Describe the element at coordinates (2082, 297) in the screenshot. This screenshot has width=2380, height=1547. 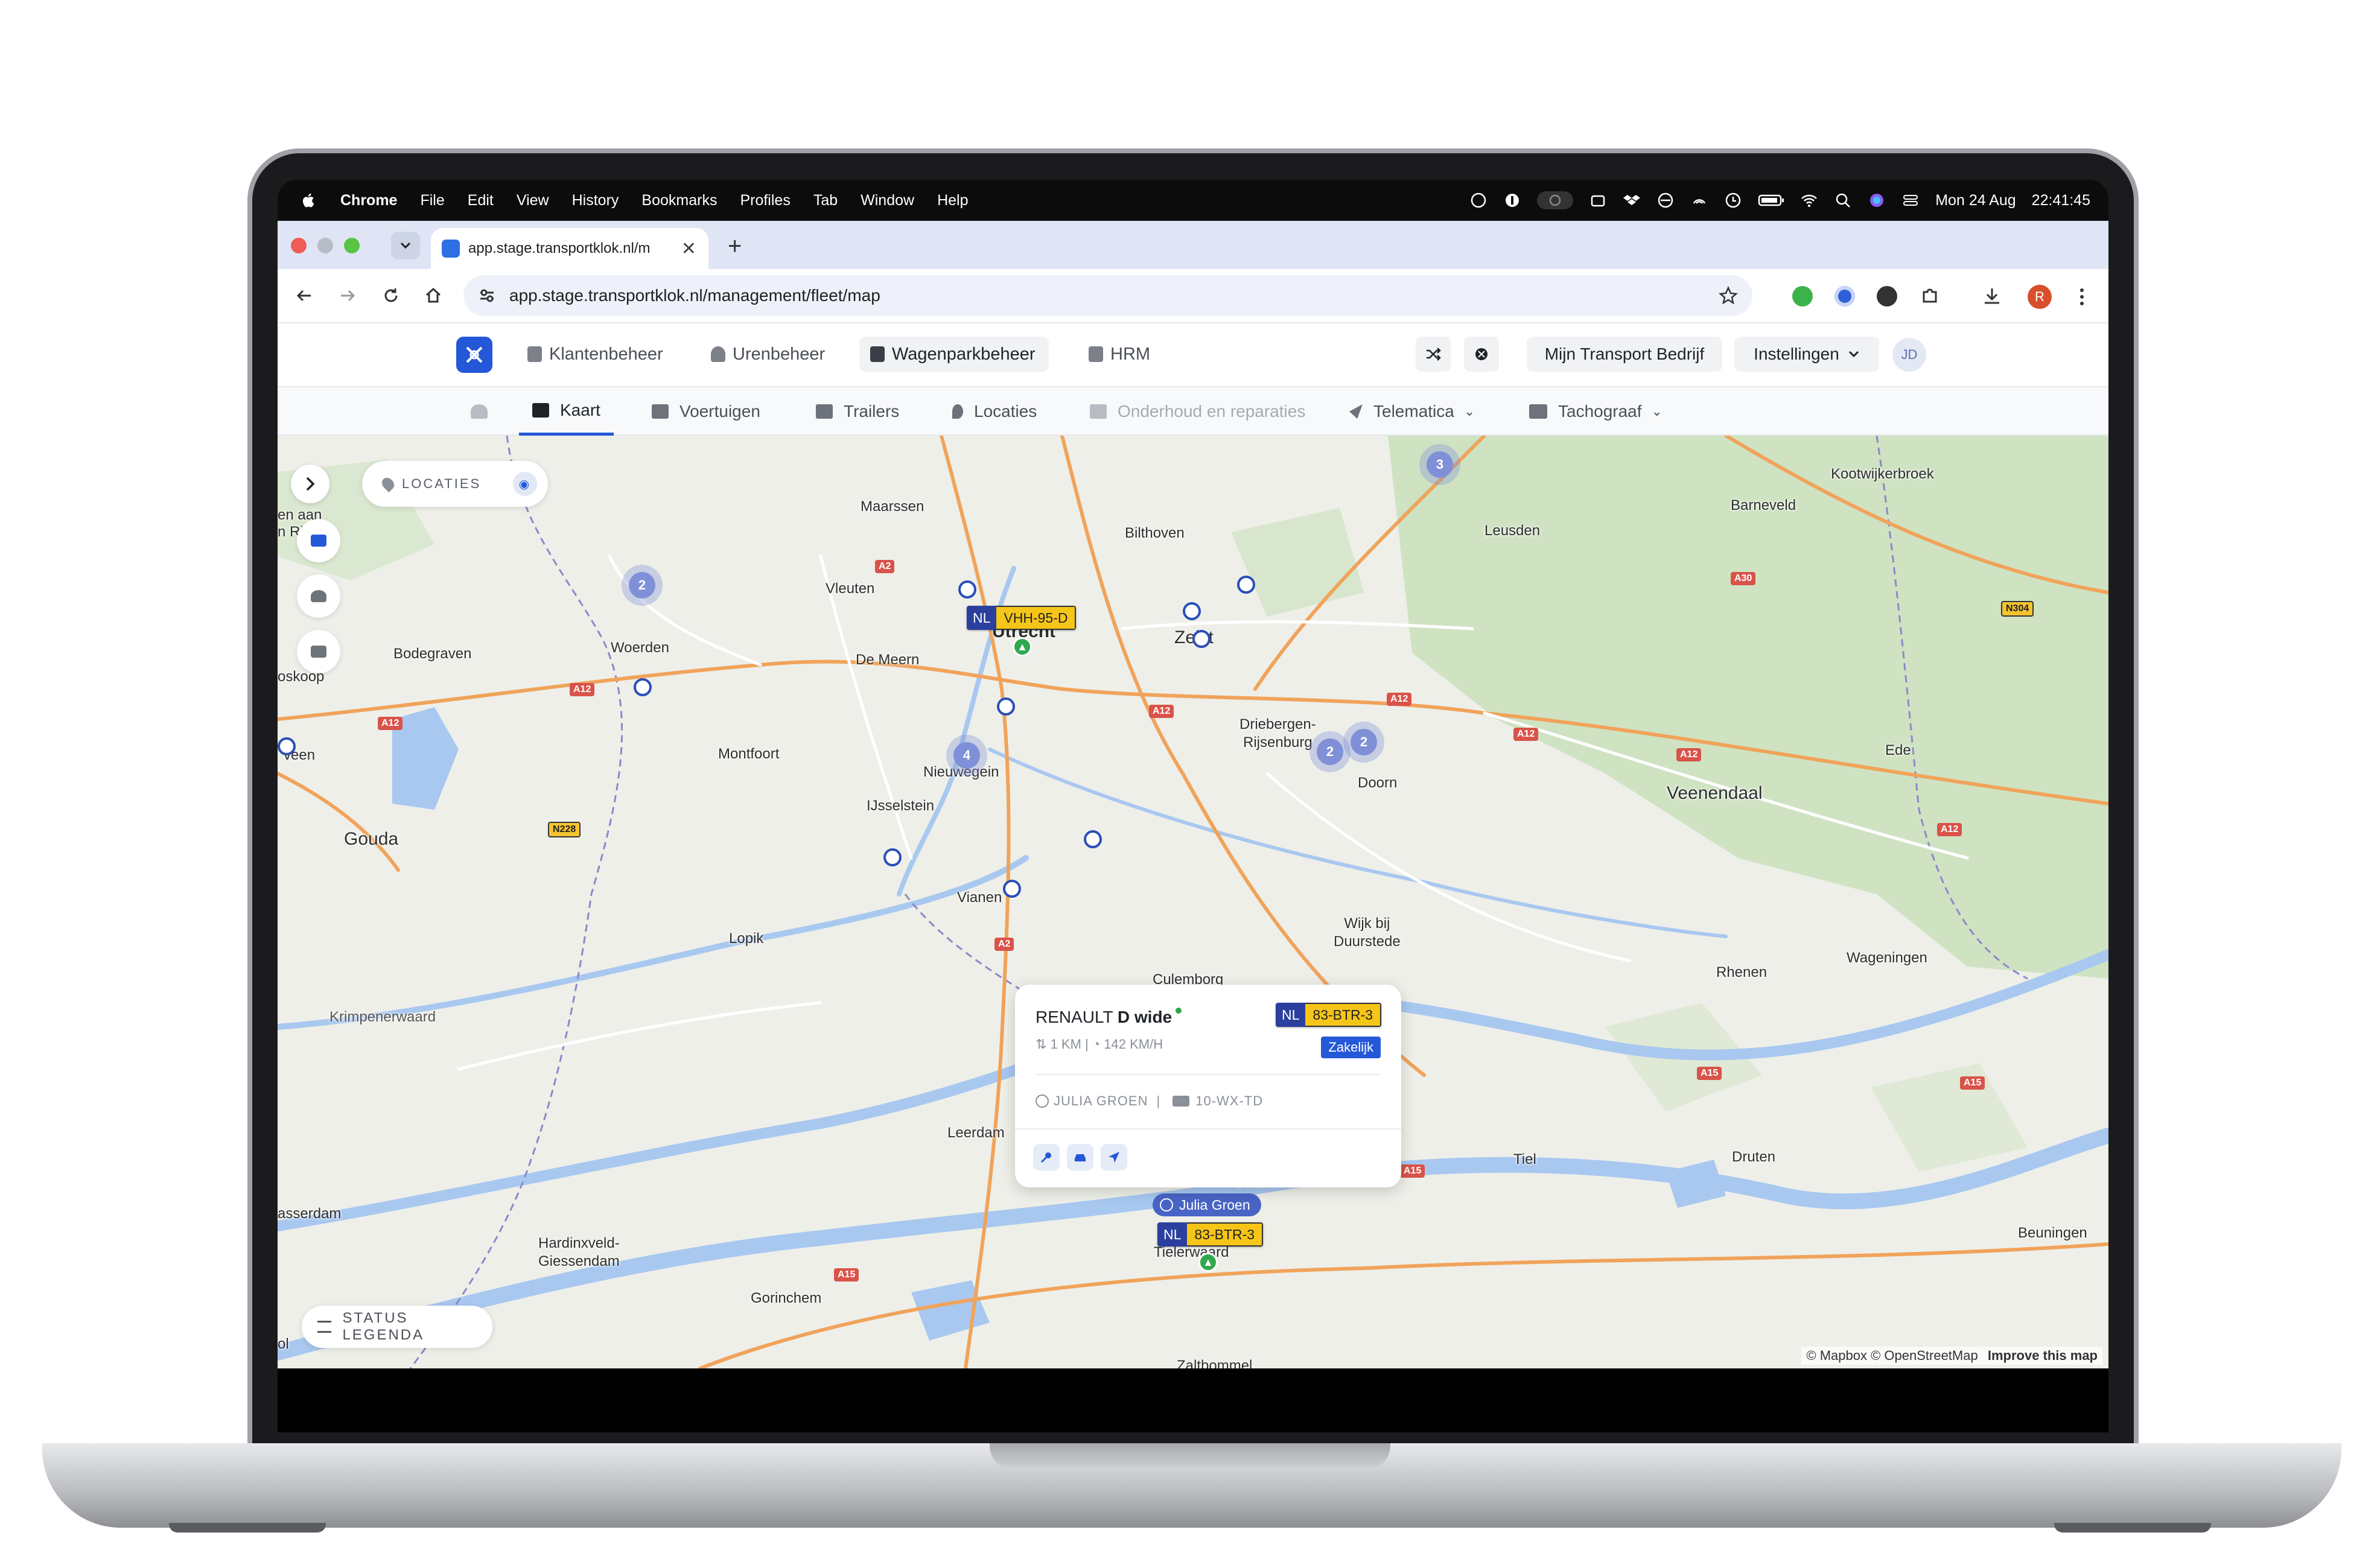
I see `more-menu-icon` at that location.